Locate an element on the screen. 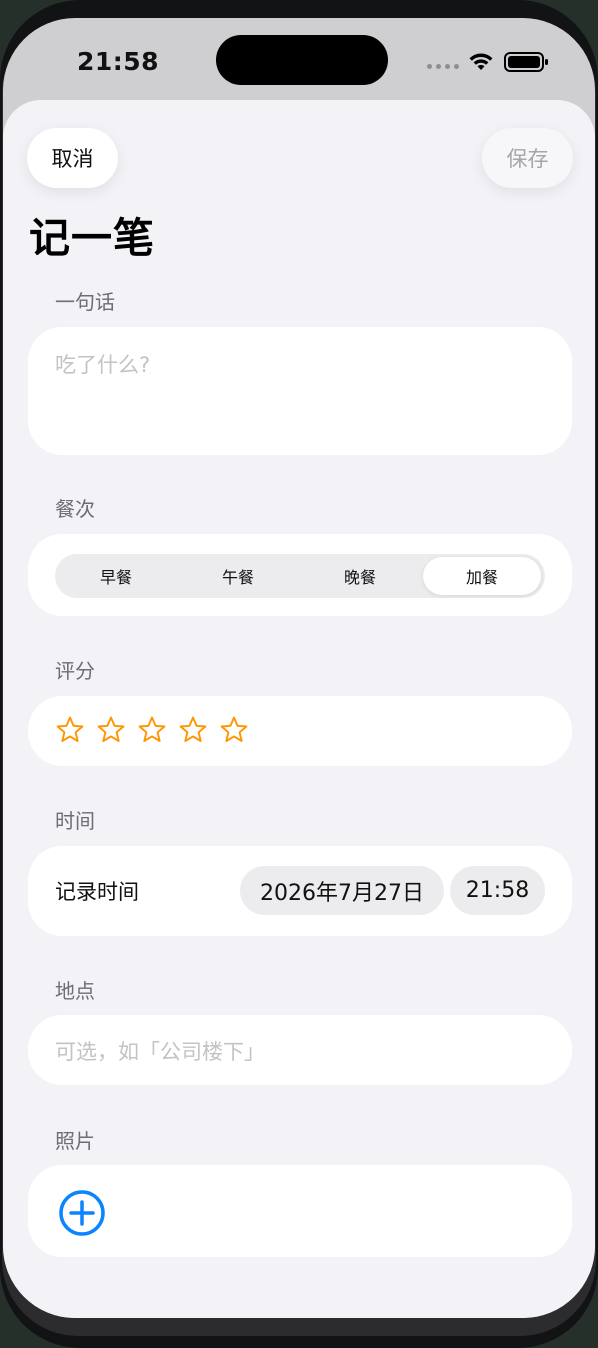 The width and height of the screenshot is (598, 1348). segment-breakfast: 早餐 is located at coordinates (116, 576).